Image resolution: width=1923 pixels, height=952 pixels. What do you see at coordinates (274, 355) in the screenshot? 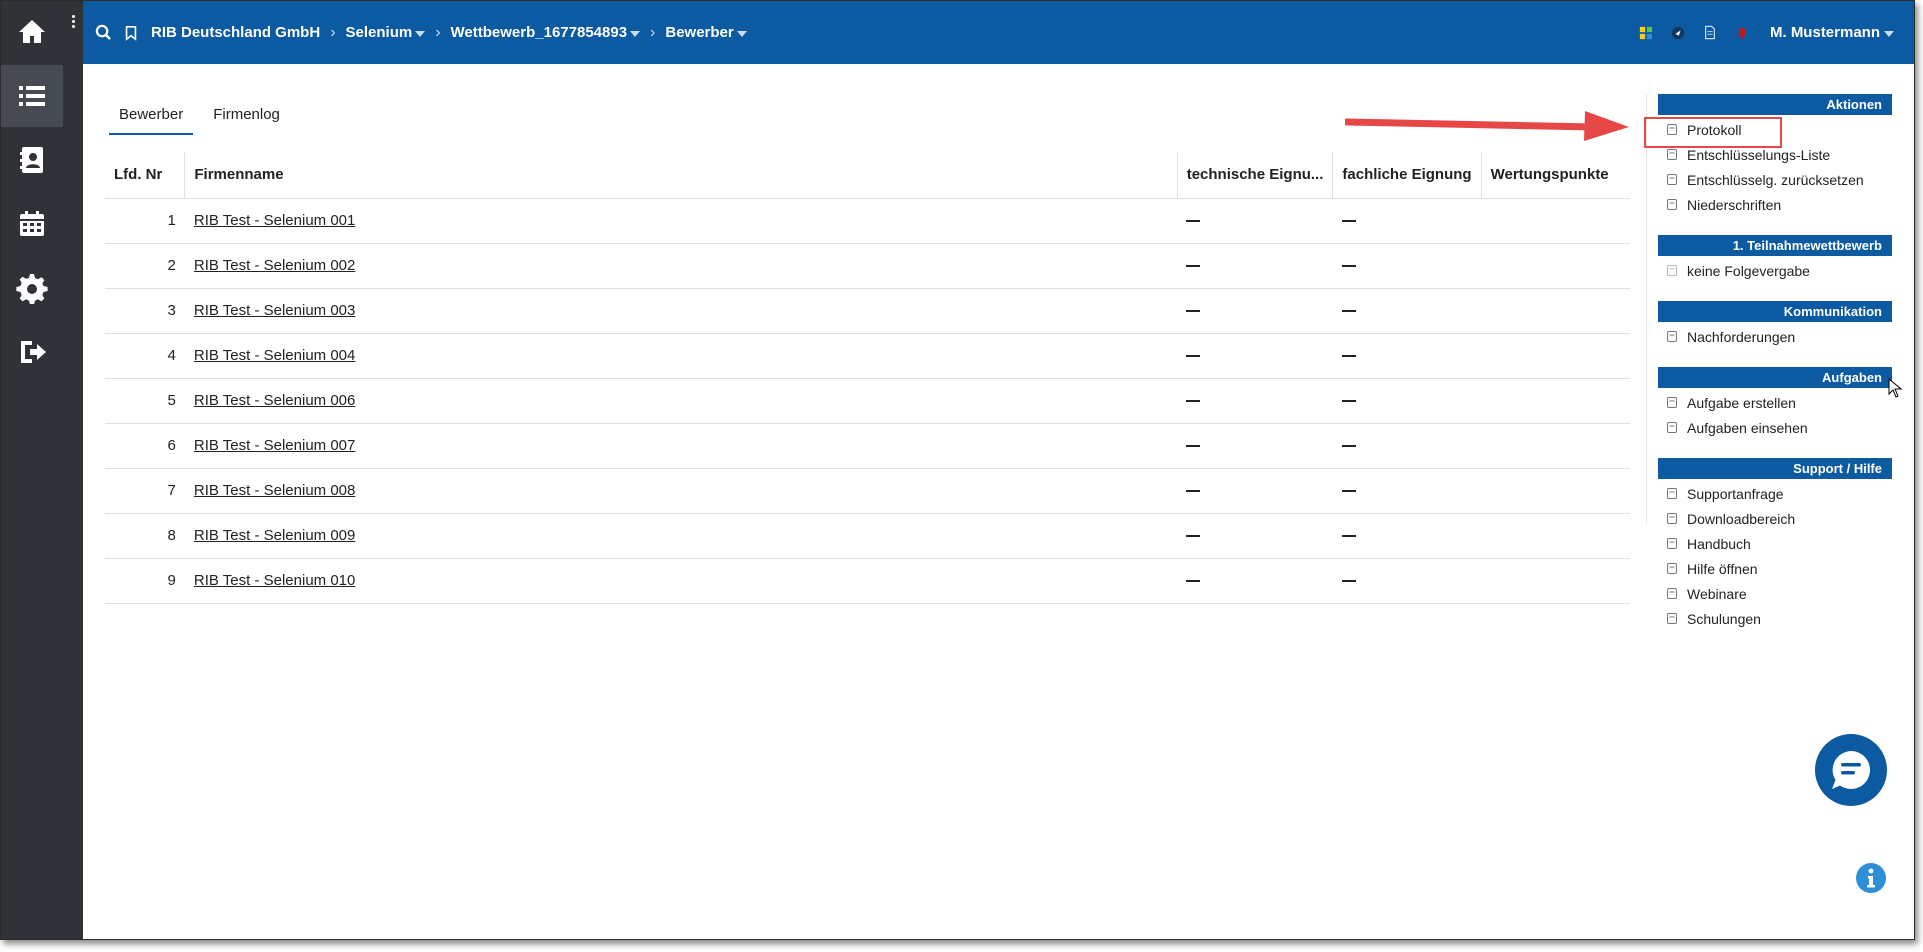
I see `company-link: RIB Test - Selenium 004` at bounding box center [274, 355].